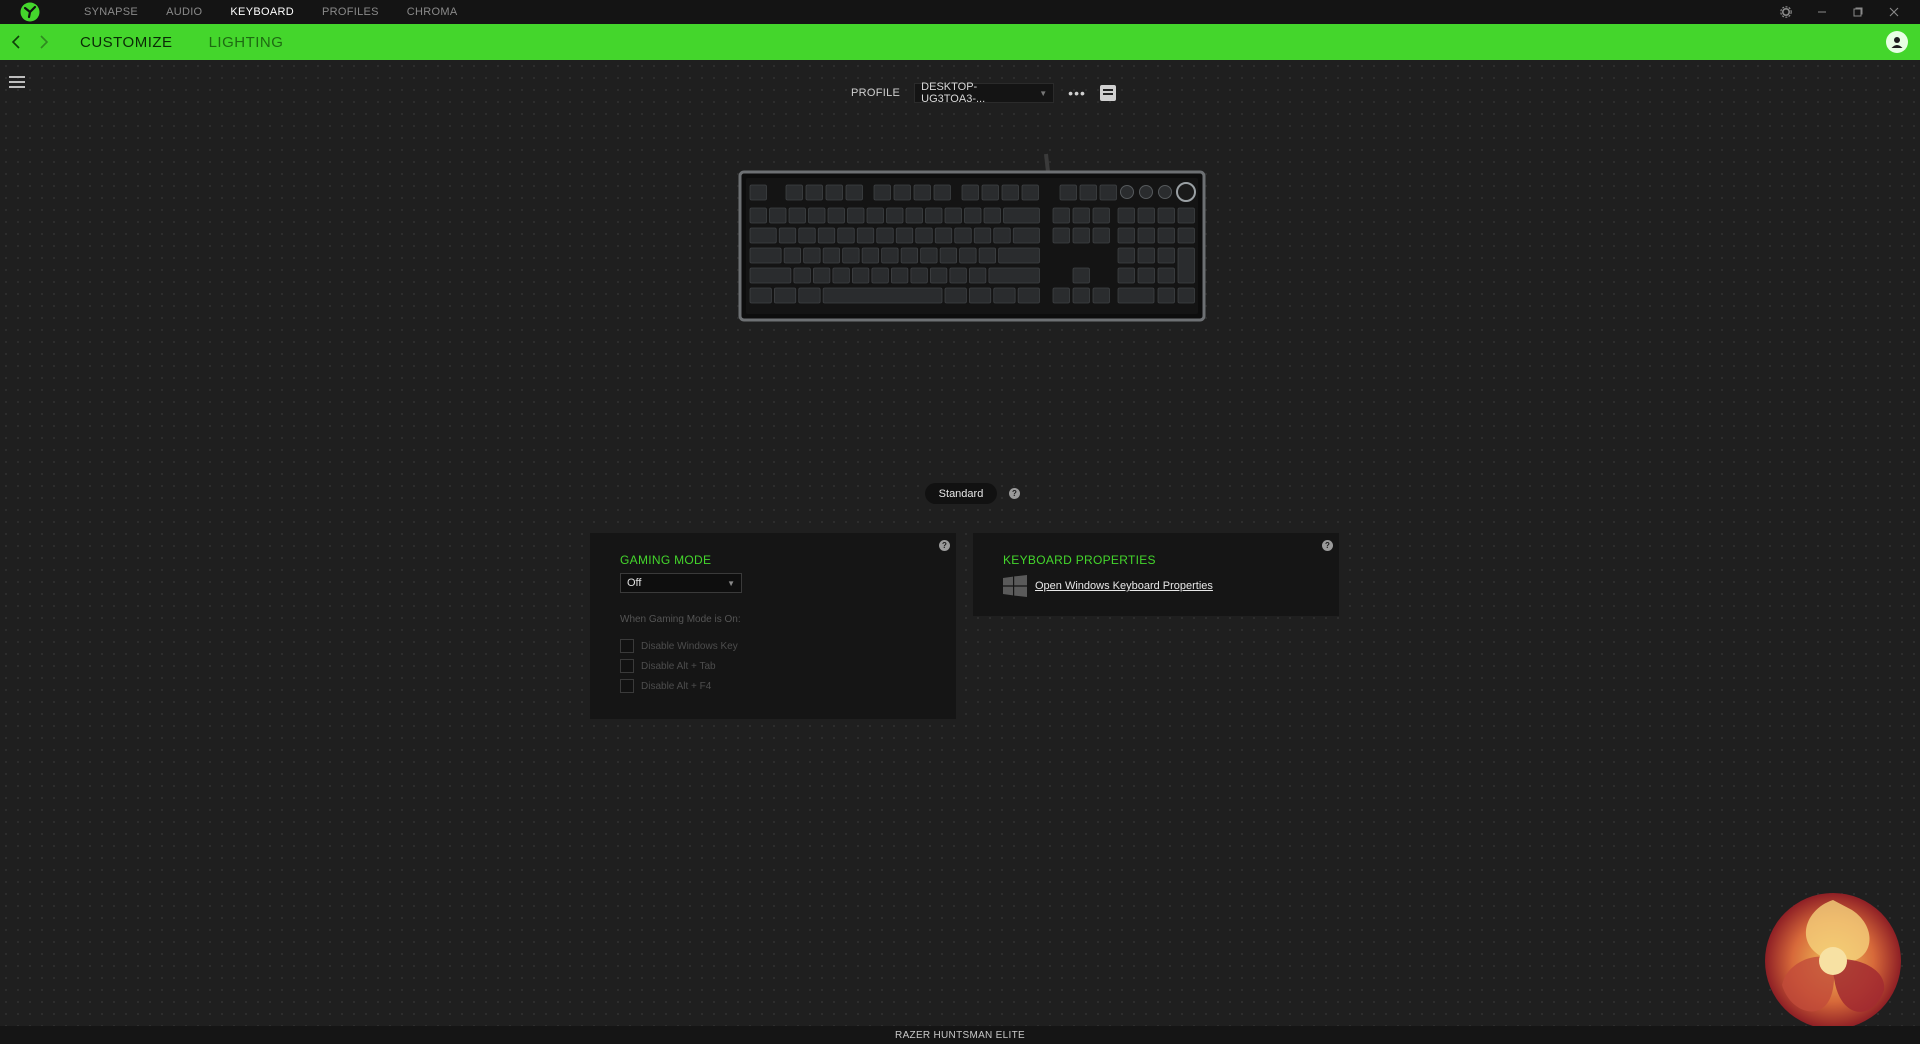 This screenshot has width=1920, height=1044. Describe the element at coordinates (17, 83) in the screenshot. I see `hamburger-icon` at that location.